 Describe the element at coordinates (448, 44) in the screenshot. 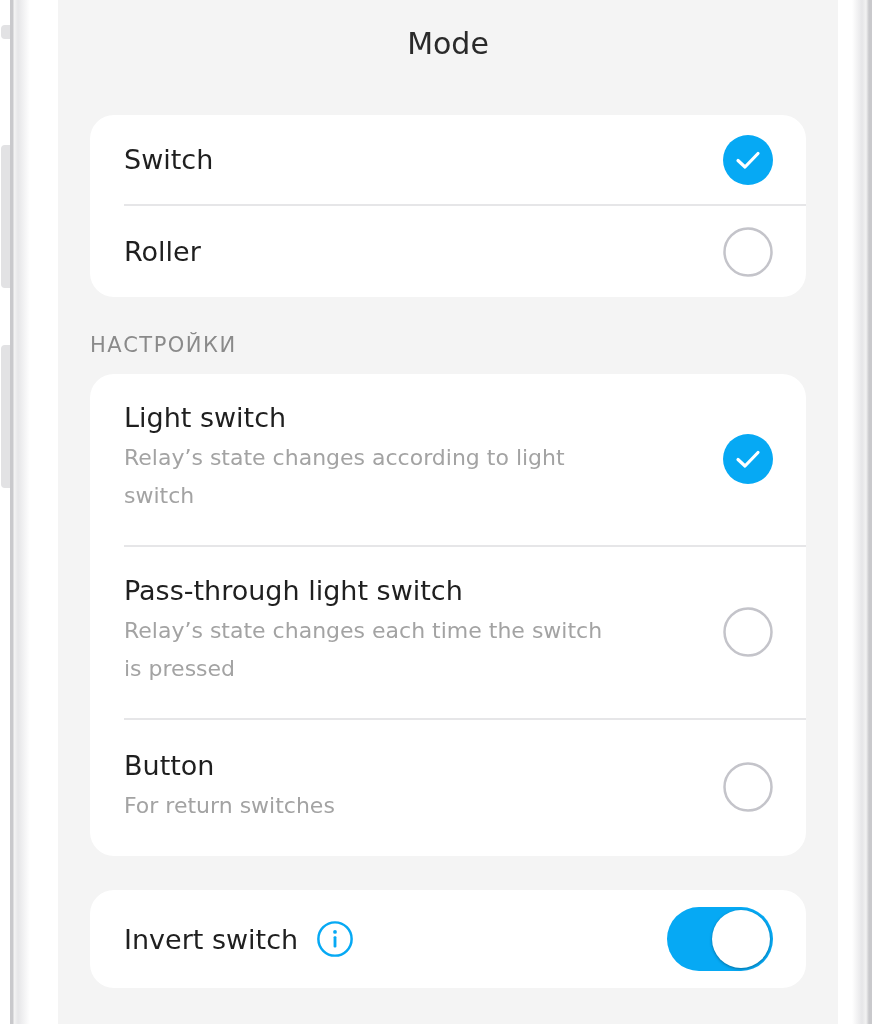

I see `screen-title: Mode` at that location.